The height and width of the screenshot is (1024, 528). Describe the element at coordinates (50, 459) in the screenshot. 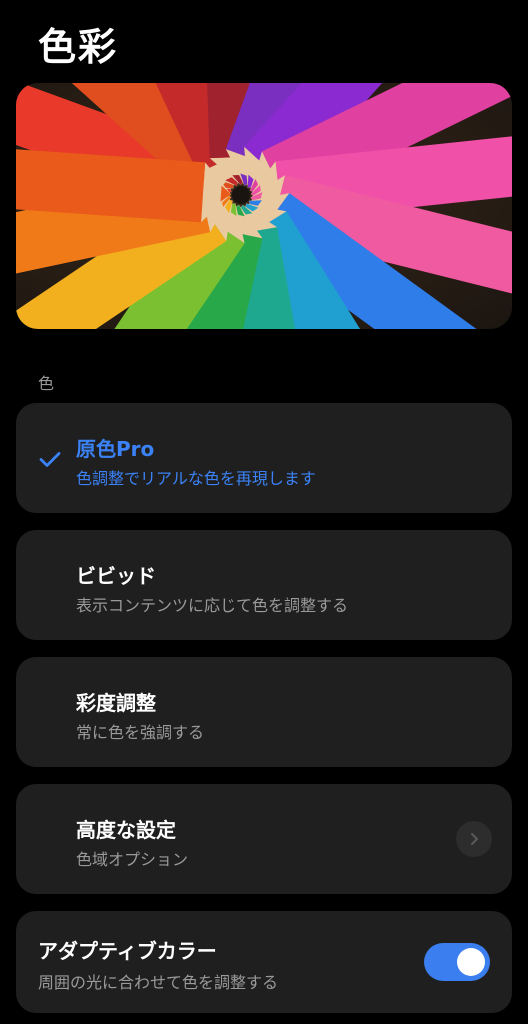

I see `check-icon` at that location.